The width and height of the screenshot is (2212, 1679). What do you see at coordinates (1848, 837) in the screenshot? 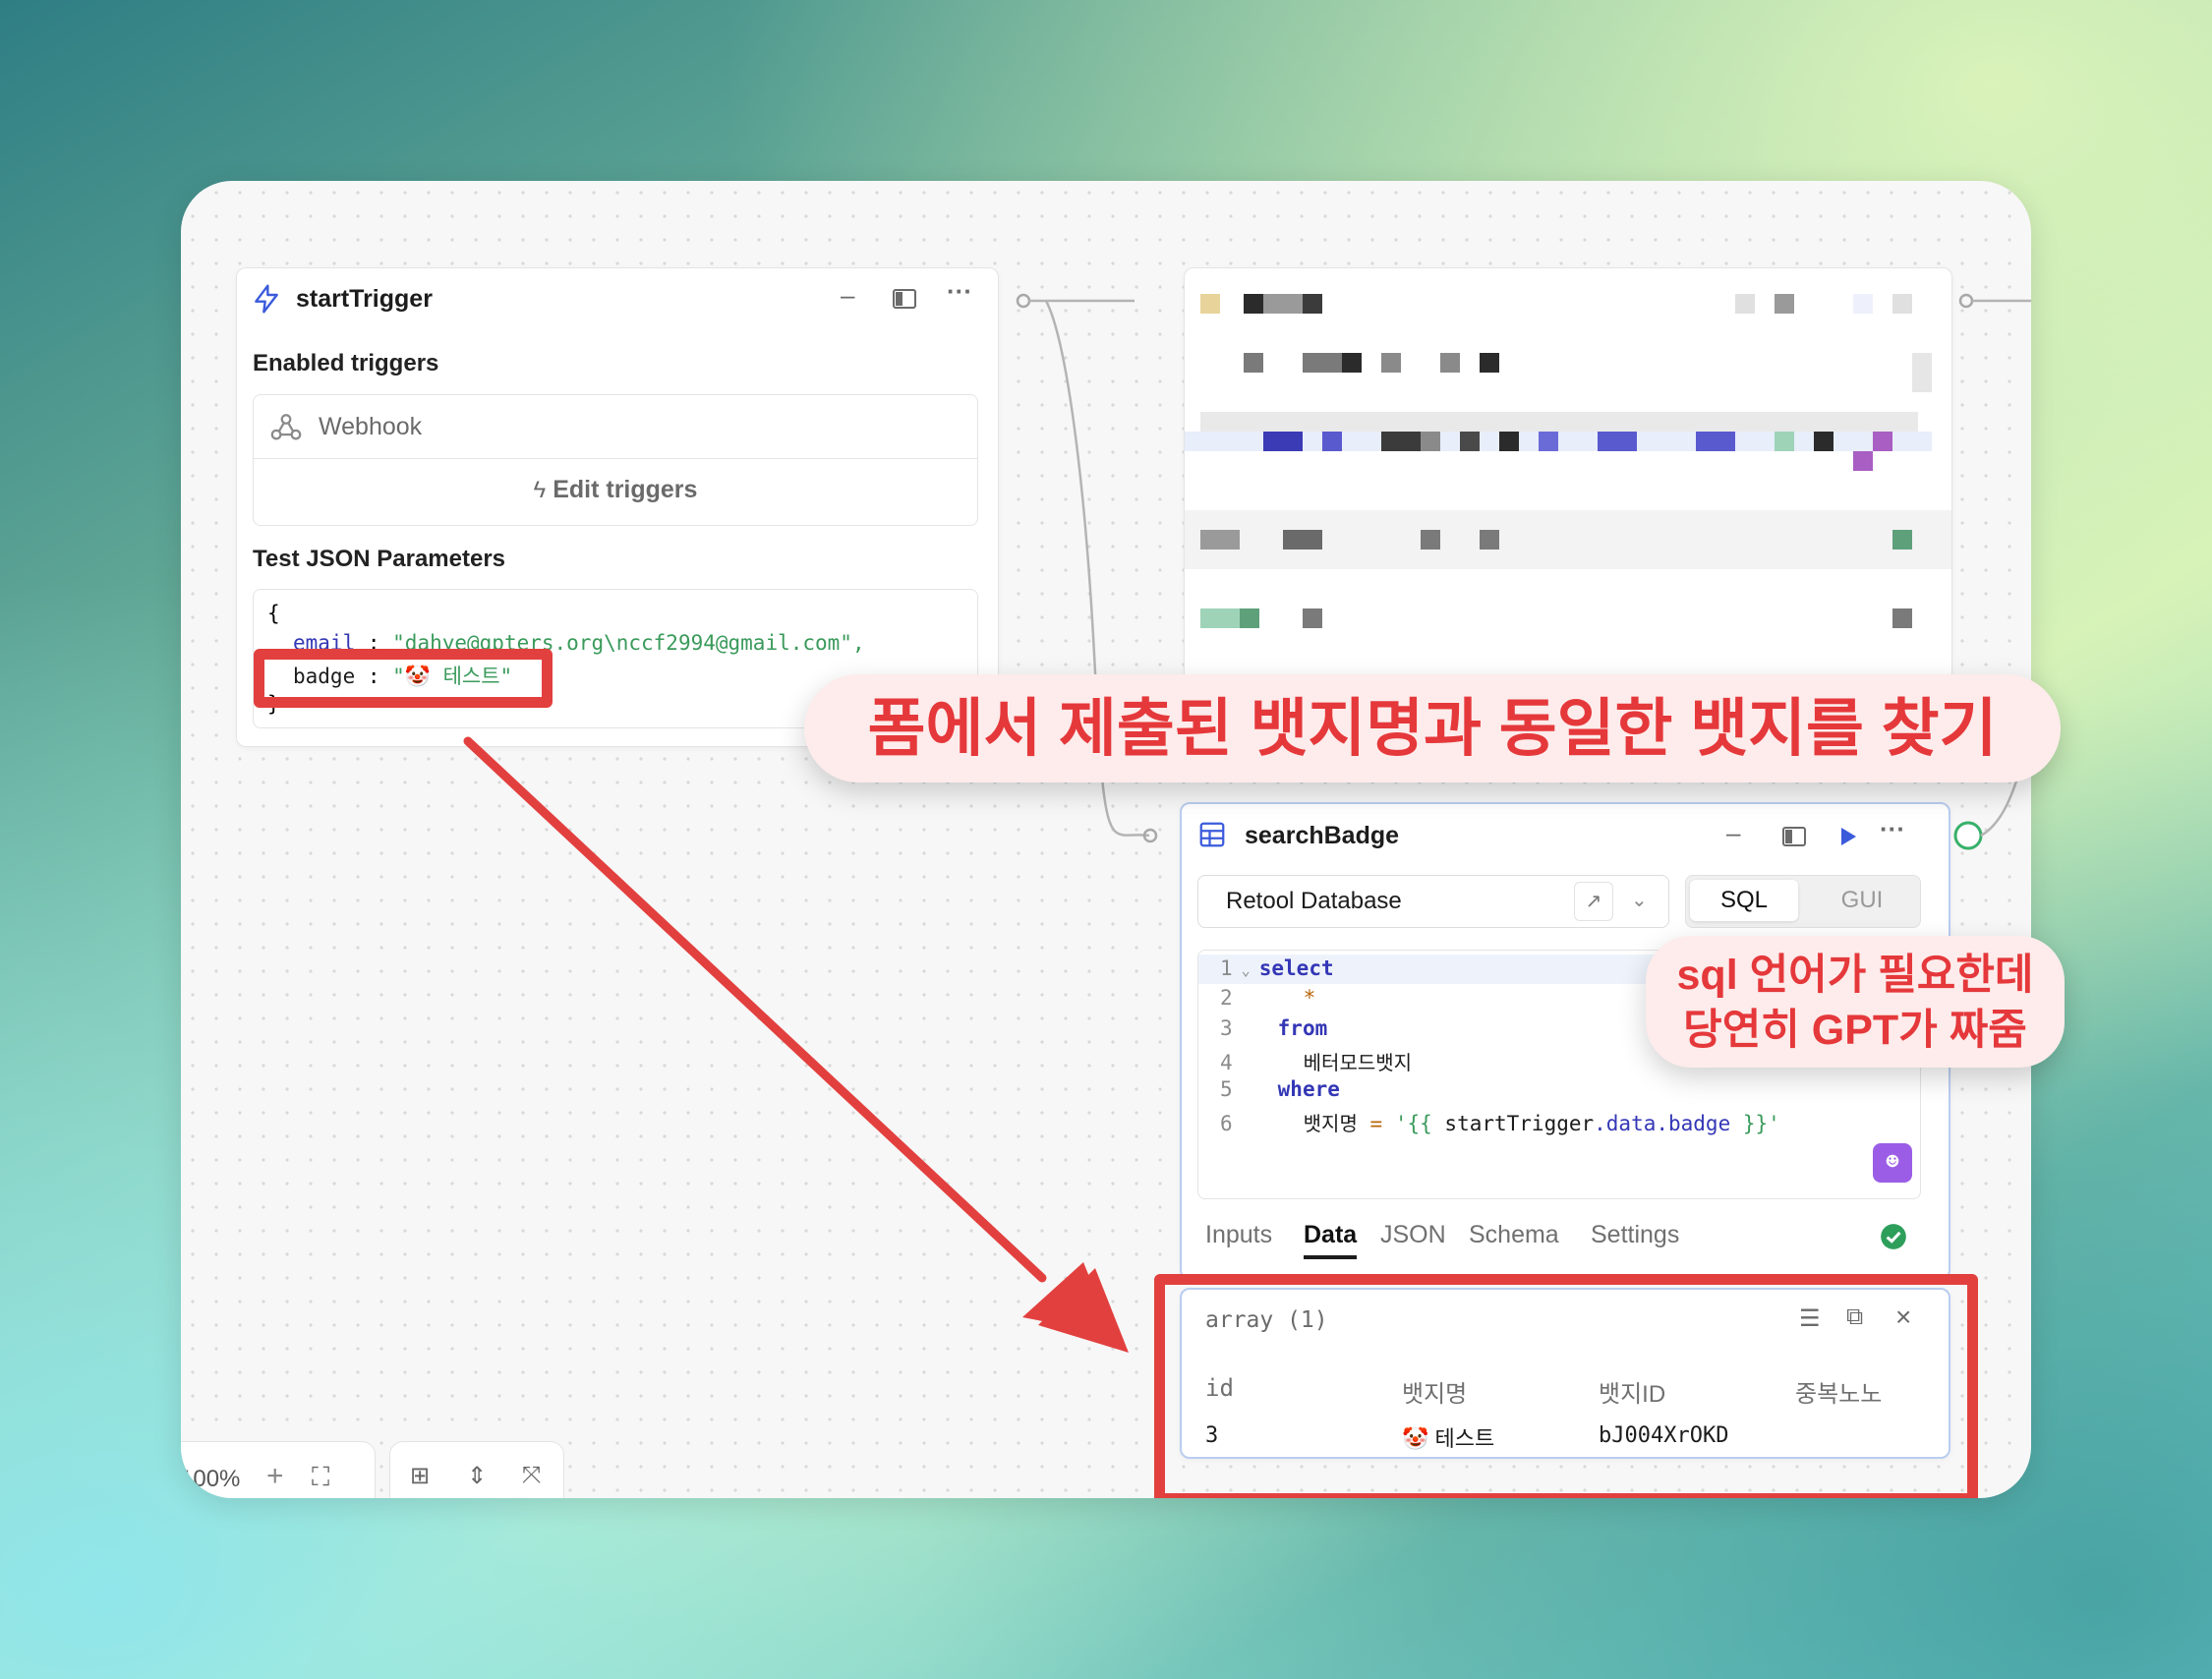
I see `run-icon` at bounding box center [1848, 837].